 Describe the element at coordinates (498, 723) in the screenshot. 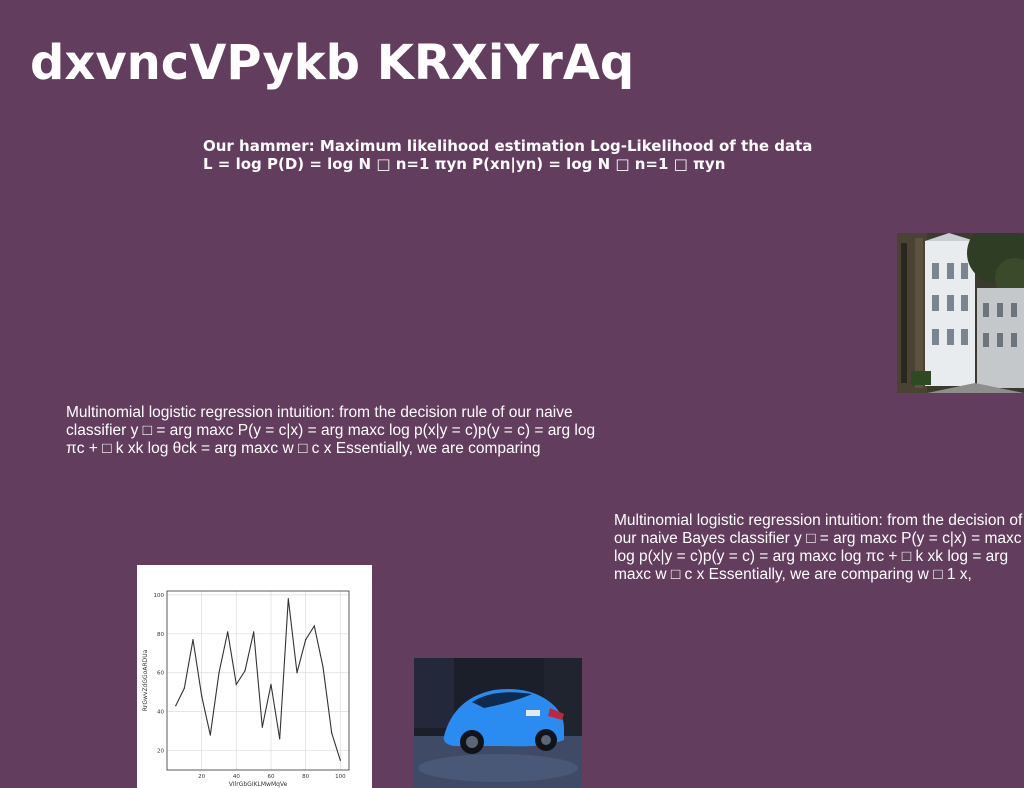

I see `car-photo` at that location.